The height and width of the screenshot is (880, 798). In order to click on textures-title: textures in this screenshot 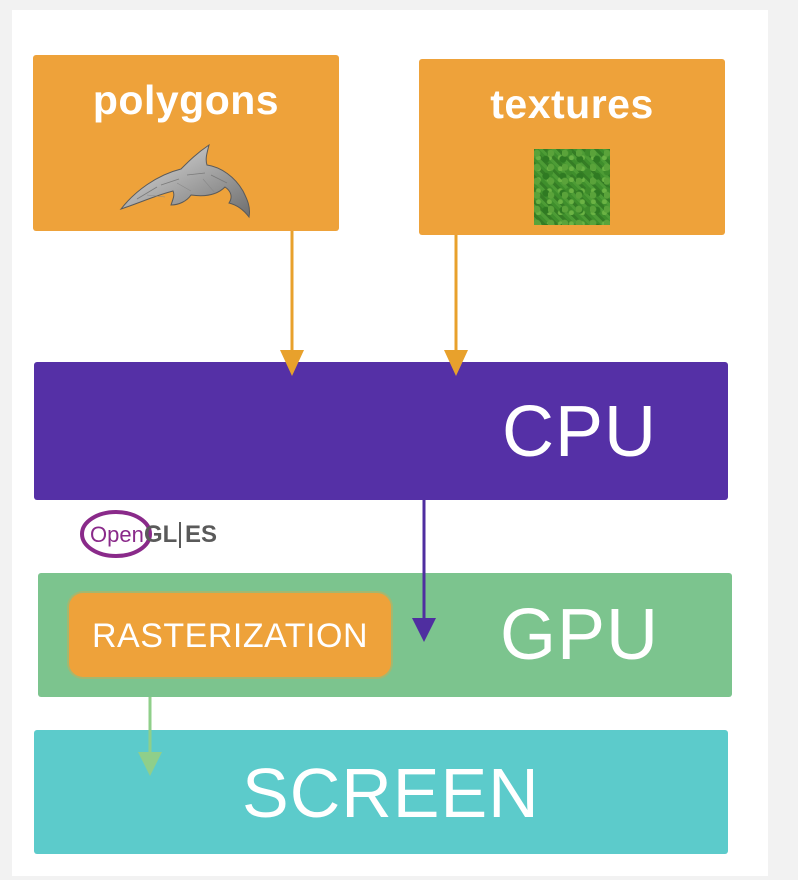, I will do `click(572, 104)`.